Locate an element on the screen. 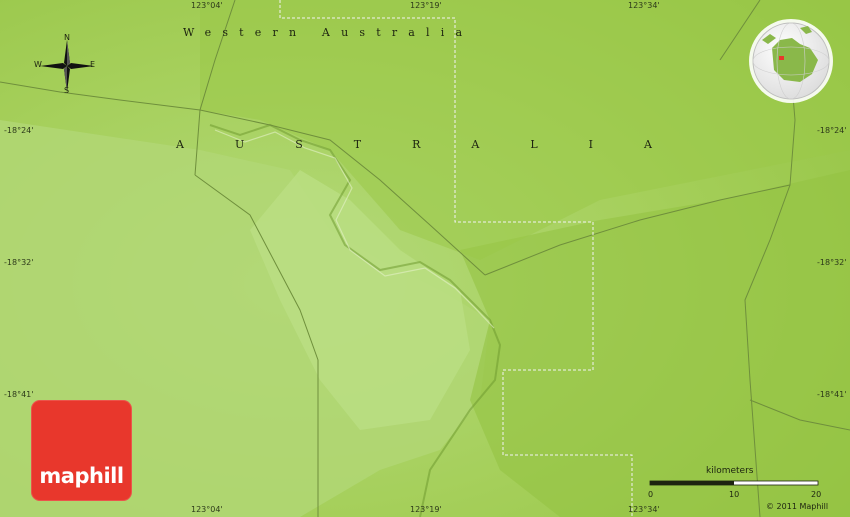 Image resolution: width=850 pixels, height=517 pixels. lon-label-bottom-2: 123°19' is located at coordinates (426, 509).